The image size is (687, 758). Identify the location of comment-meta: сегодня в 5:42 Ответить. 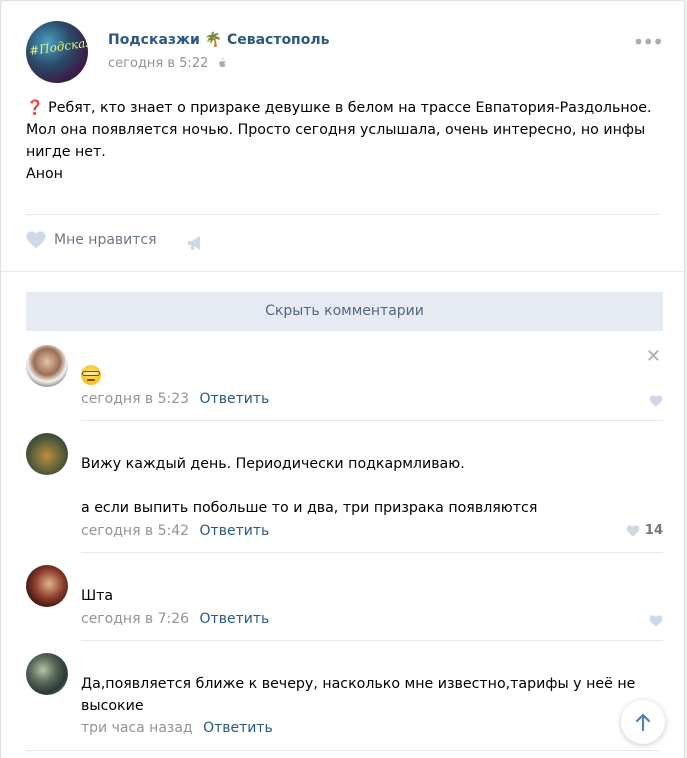
(175, 531).